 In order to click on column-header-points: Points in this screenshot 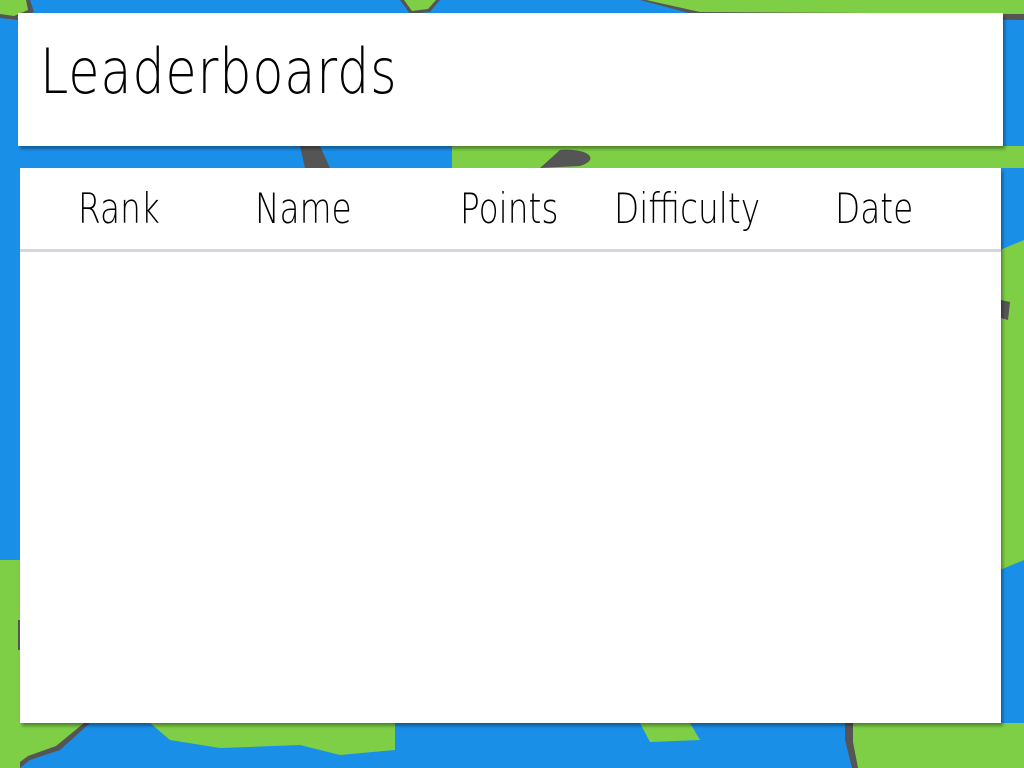, I will do `click(509, 208)`.